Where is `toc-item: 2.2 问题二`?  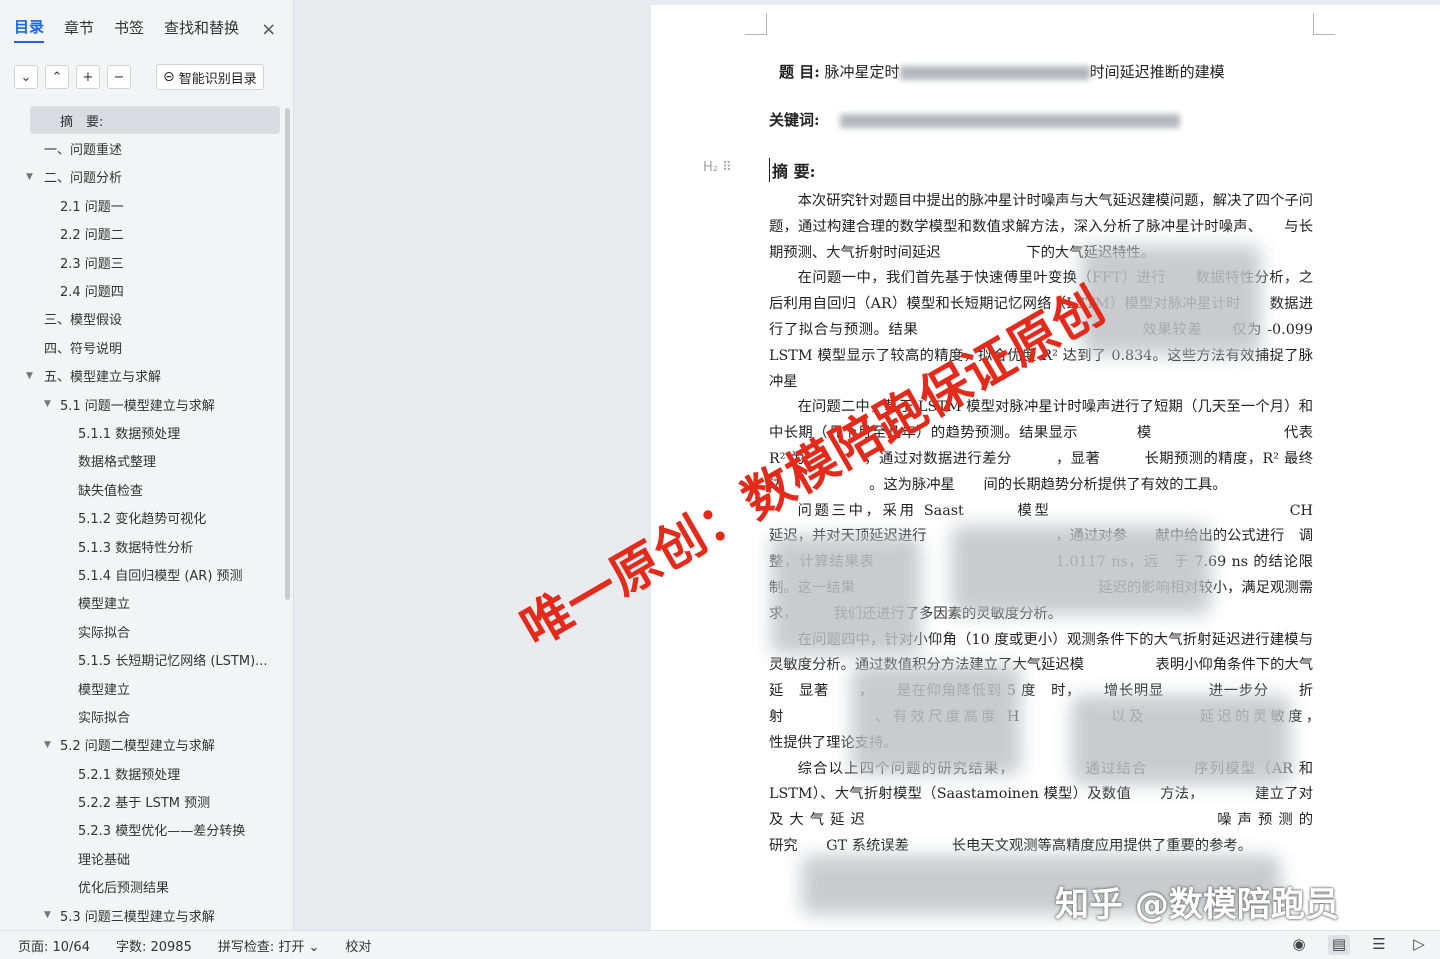
toc-item: 2.2 问题二 is located at coordinates (142, 234).